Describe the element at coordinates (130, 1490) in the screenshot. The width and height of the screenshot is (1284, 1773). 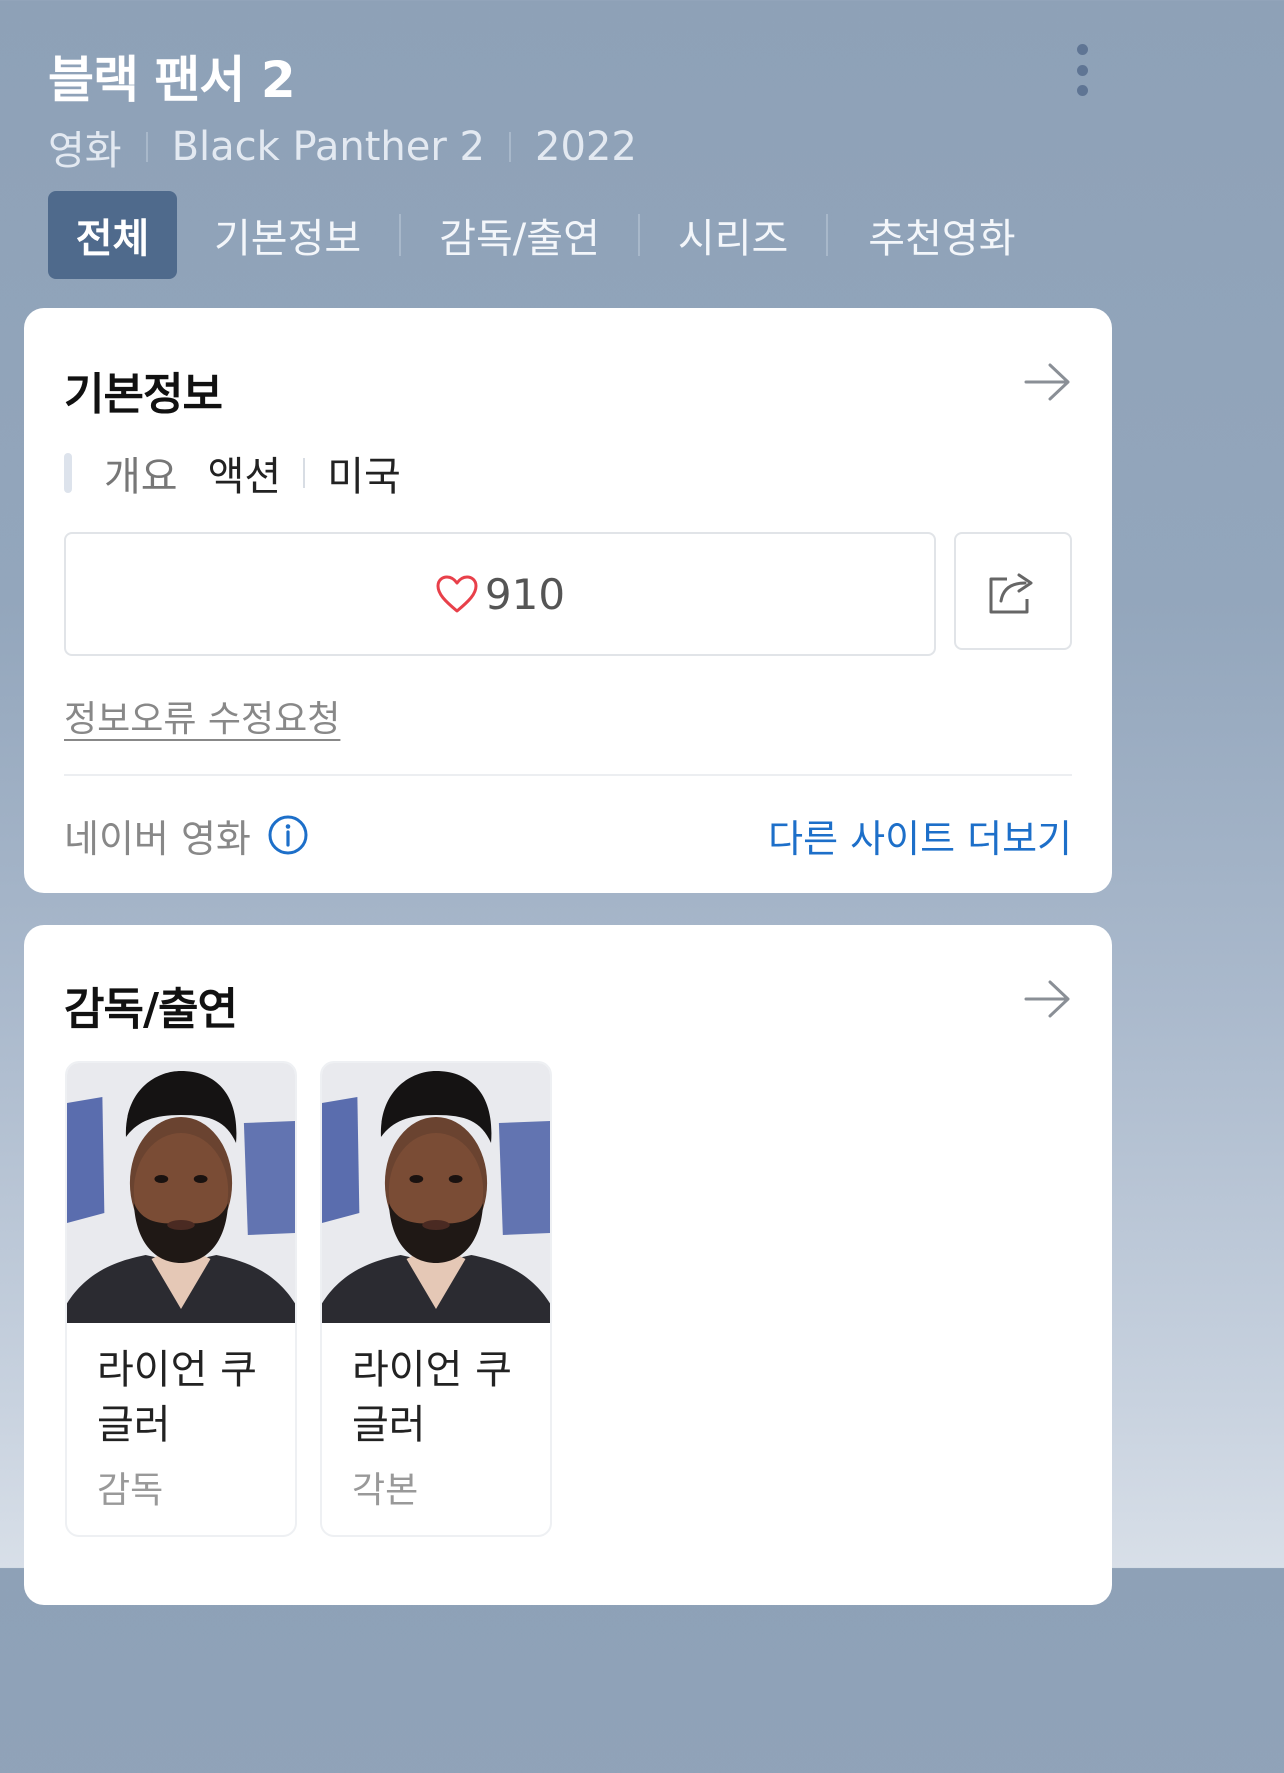
I see `person-role: 감독` at that location.